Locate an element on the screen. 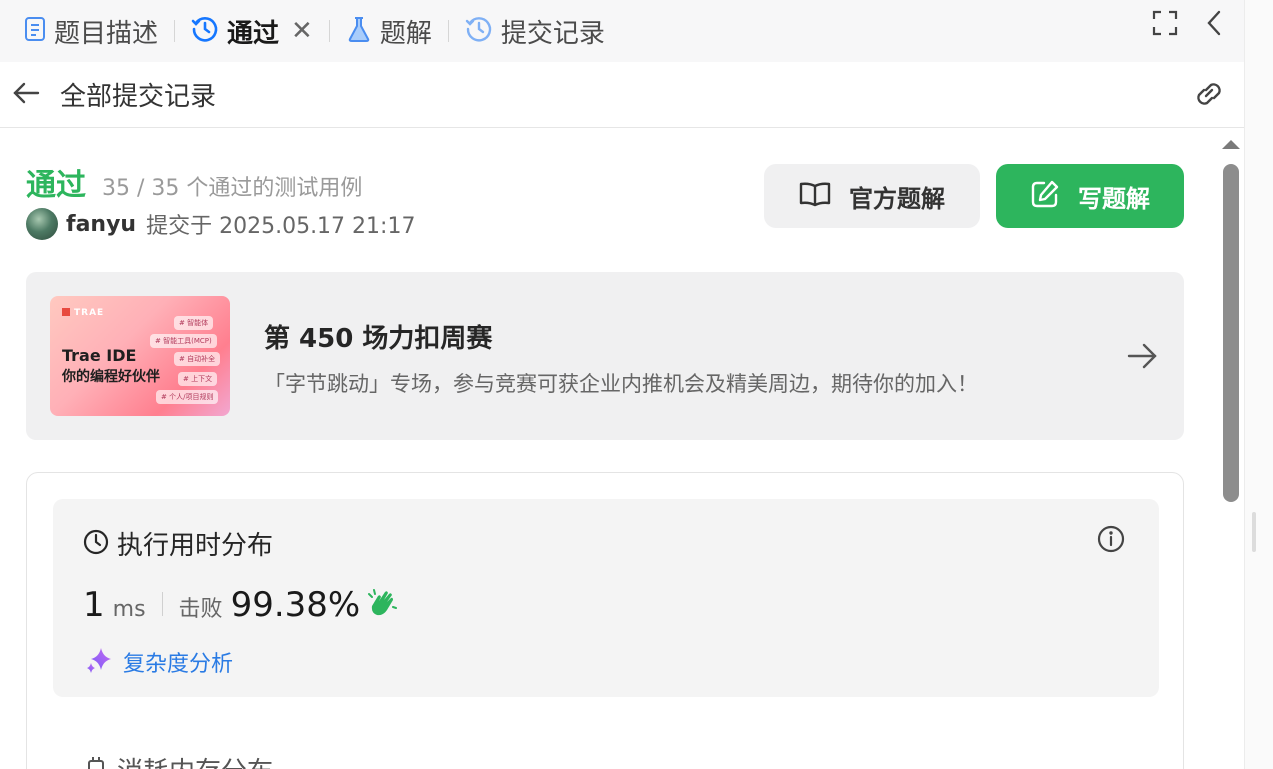 The width and height of the screenshot is (1273, 769). memory-title: 消耗内存分布 is located at coordinates (195, 760).